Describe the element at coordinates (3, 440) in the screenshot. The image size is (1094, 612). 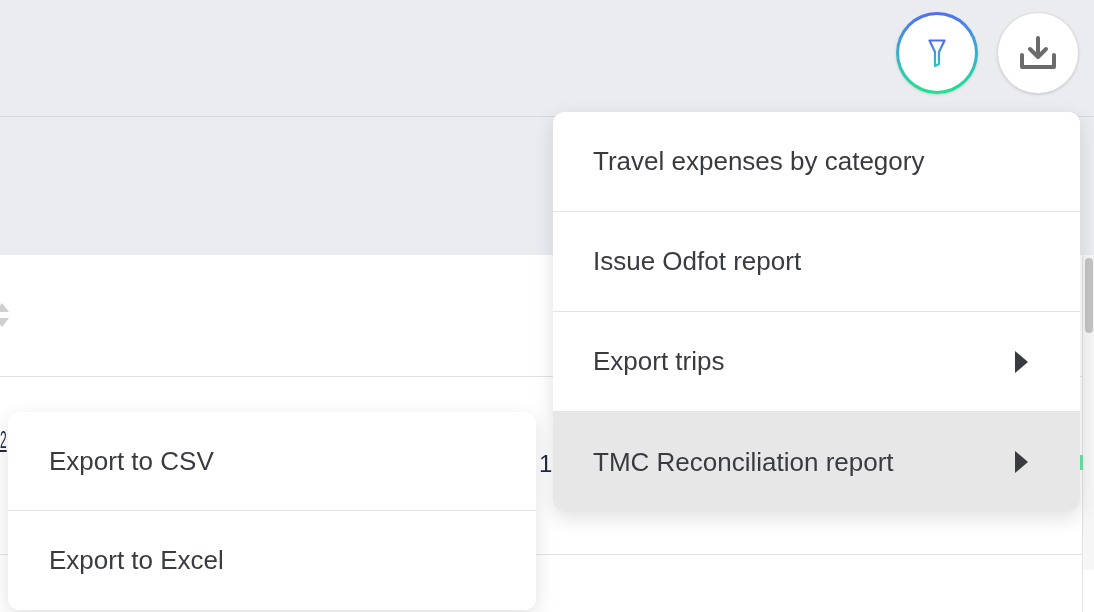
I see `table-link: 2` at that location.